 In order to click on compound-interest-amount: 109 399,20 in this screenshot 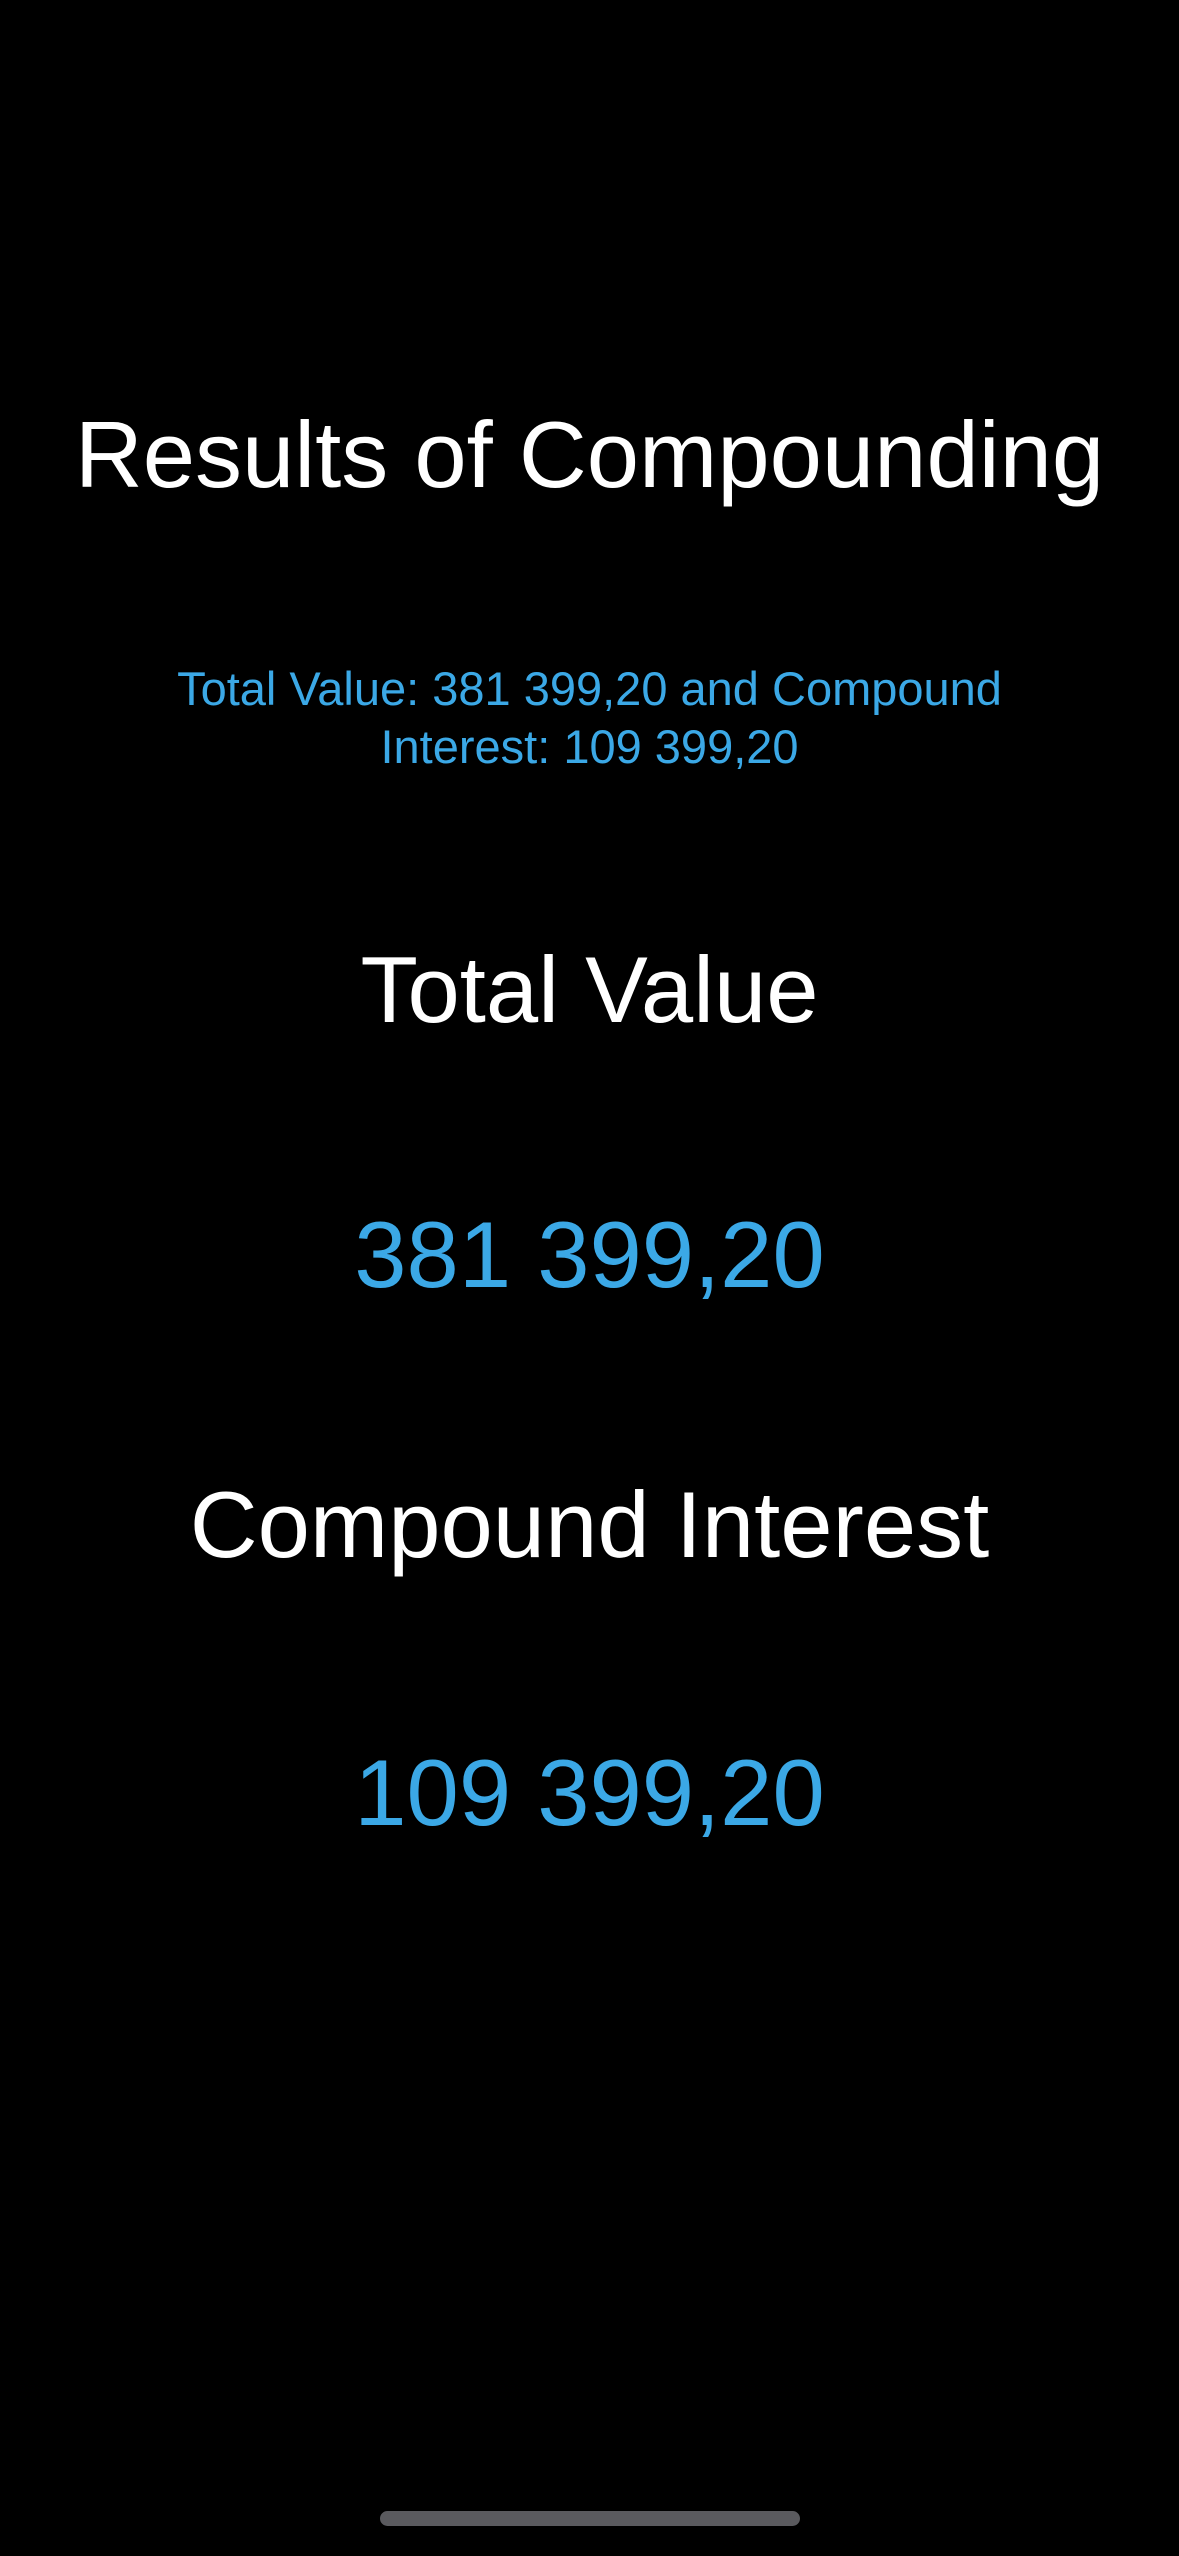, I will do `click(589, 1792)`.